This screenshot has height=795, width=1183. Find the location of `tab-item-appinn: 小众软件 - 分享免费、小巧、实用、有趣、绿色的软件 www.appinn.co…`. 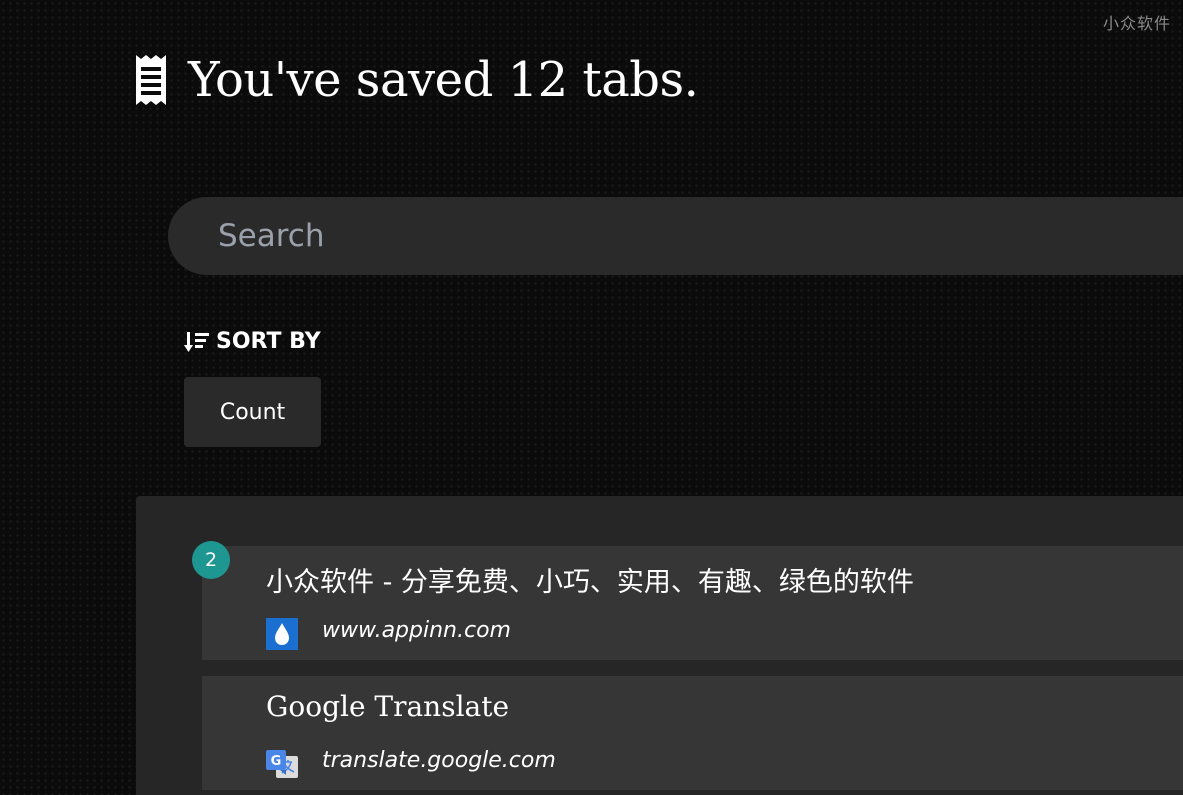

tab-item-appinn: 小众软件 - 分享免费、小巧、实用、有趣、绿色的软件 www.appinn.co… is located at coordinates (692, 603).